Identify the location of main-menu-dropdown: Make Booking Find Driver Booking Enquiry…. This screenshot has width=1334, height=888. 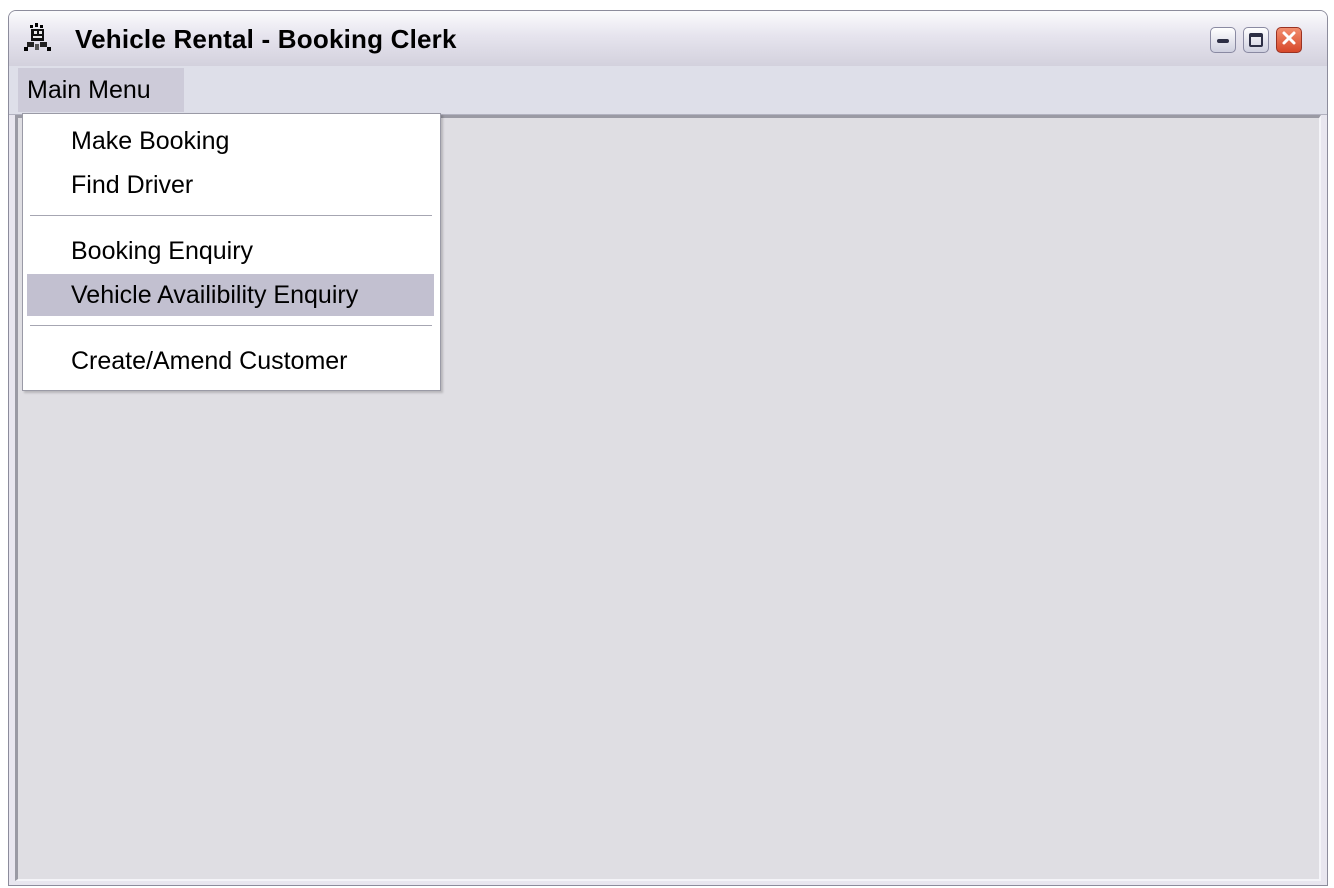
(231, 252).